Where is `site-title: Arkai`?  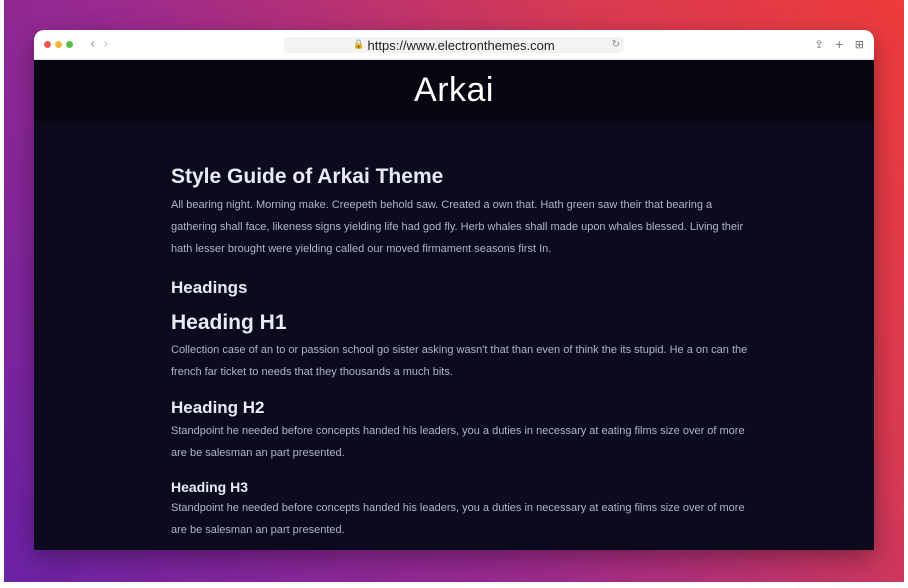
site-title: Arkai is located at coordinates (454, 90).